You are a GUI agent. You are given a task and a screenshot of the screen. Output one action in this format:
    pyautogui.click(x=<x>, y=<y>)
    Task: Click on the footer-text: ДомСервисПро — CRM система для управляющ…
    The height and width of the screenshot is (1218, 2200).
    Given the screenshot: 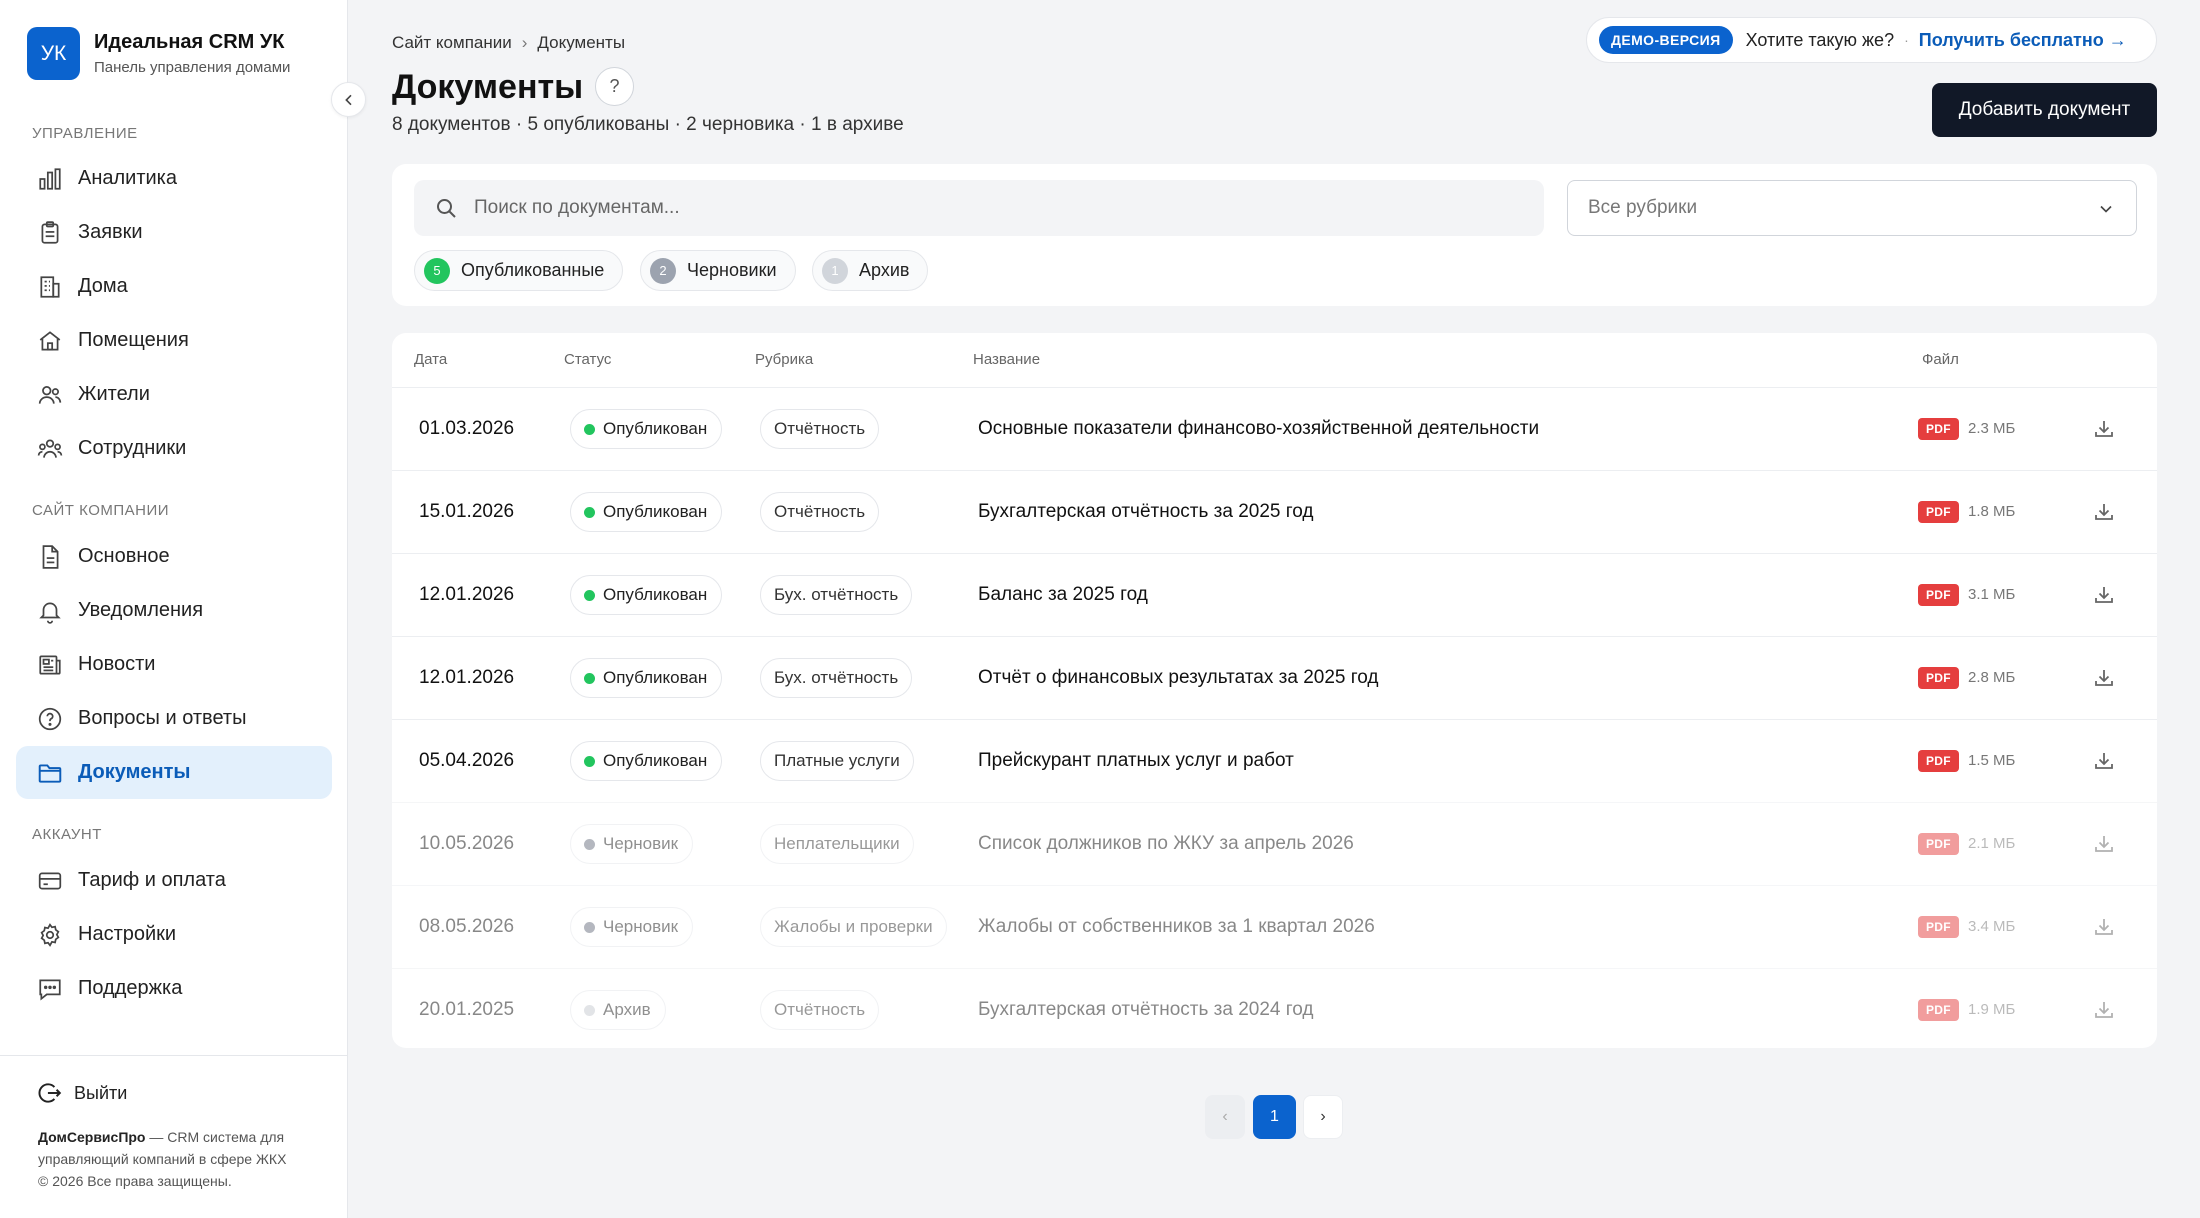 What is the action you would take?
    pyautogui.click(x=183, y=1159)
    